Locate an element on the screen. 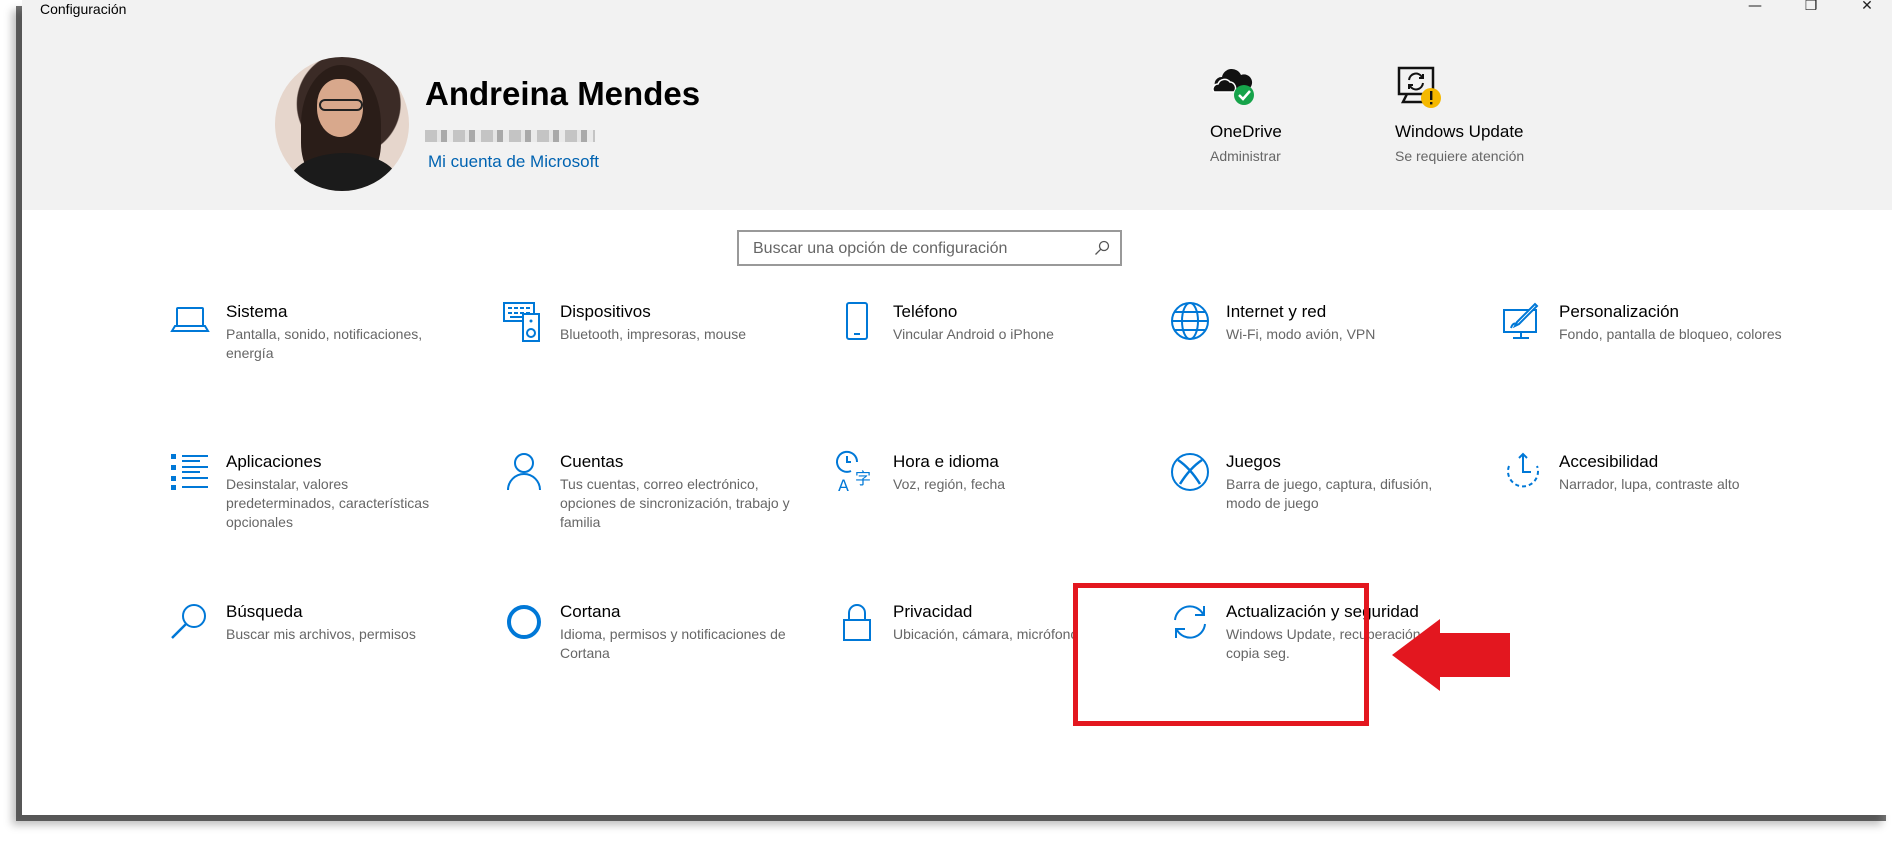 The image size is (1899, 849). microsoft-account-link: Mi cuenta de Microsoft is located at coordinates (513, 162).